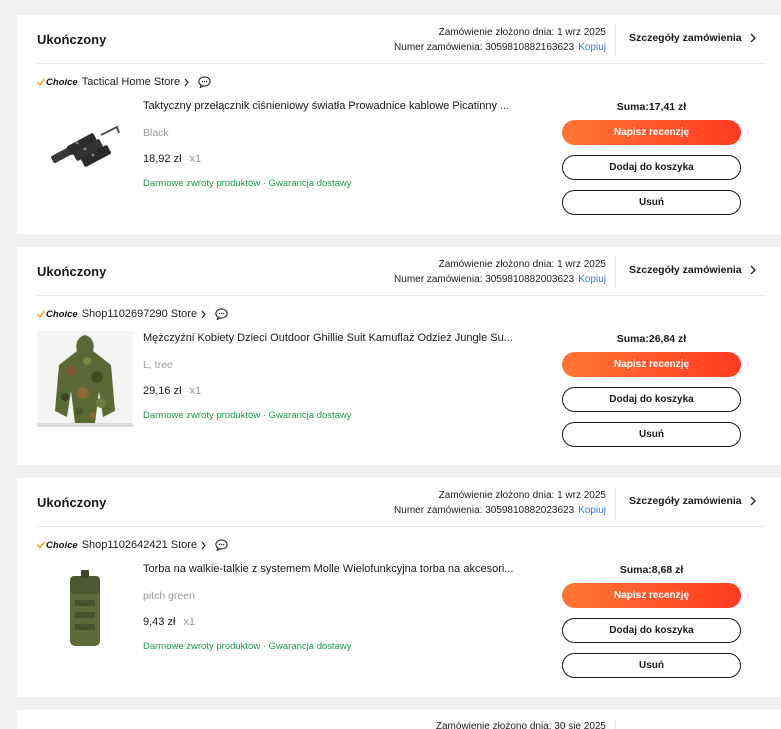  What do you see at coordinates (139, 314) in the screenshot?
I see `store-name-link: Shop1102697290 Store` at bounding box center [139, 314].